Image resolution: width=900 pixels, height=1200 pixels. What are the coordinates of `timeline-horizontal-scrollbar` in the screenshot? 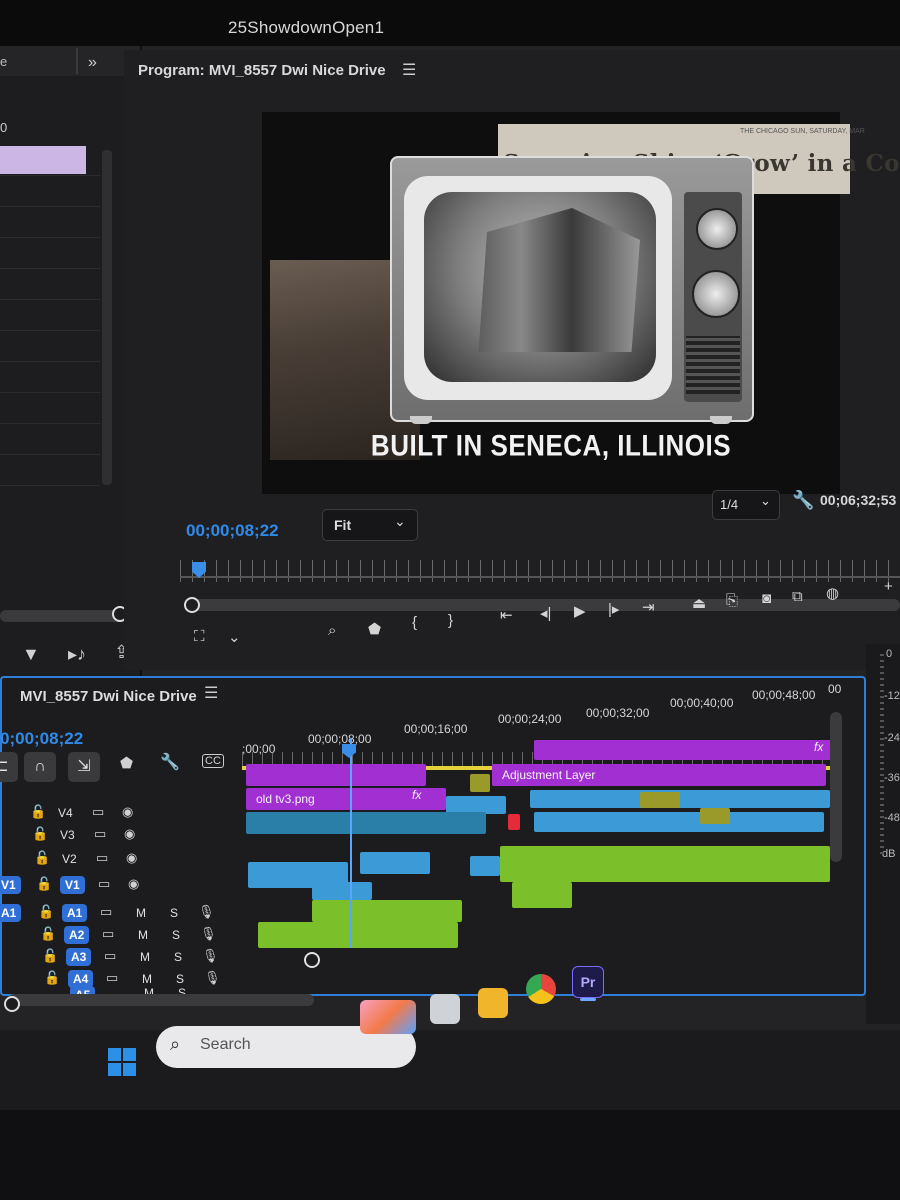 It's located at (161, 1000).